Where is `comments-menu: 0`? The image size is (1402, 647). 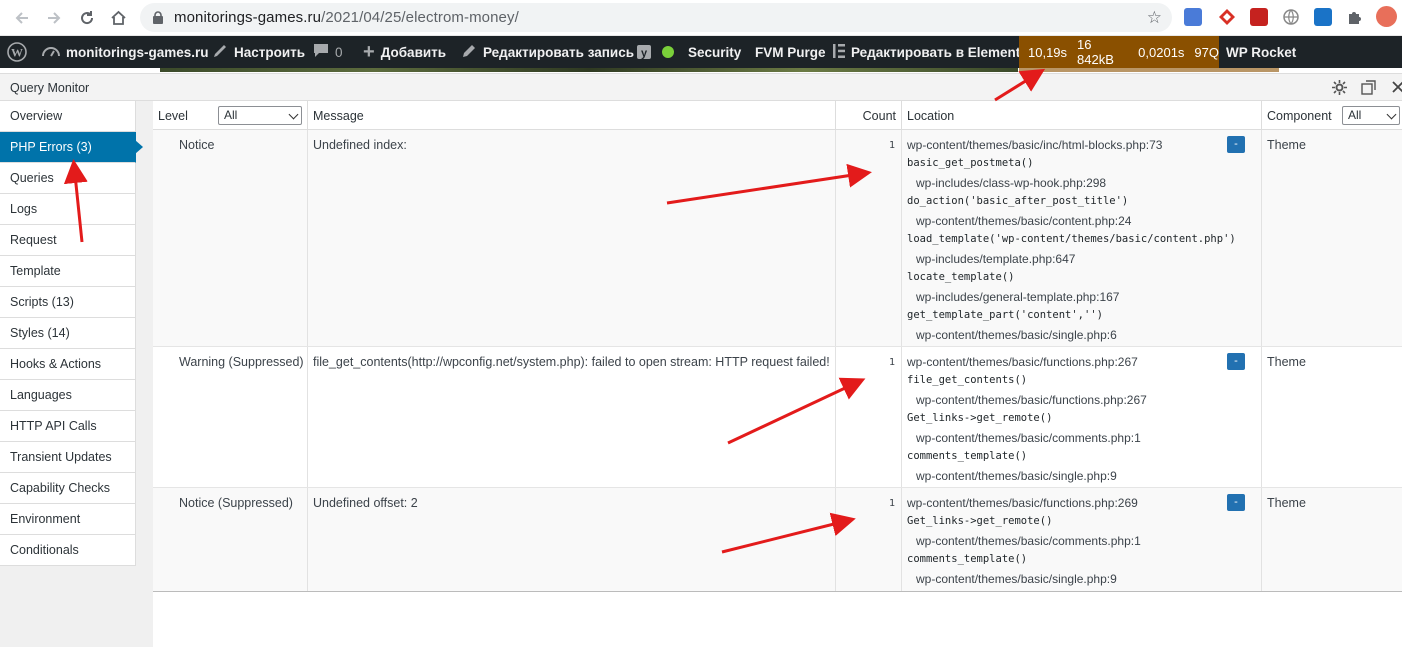
comments-menu: 0 is located at coordinates (328, 52).